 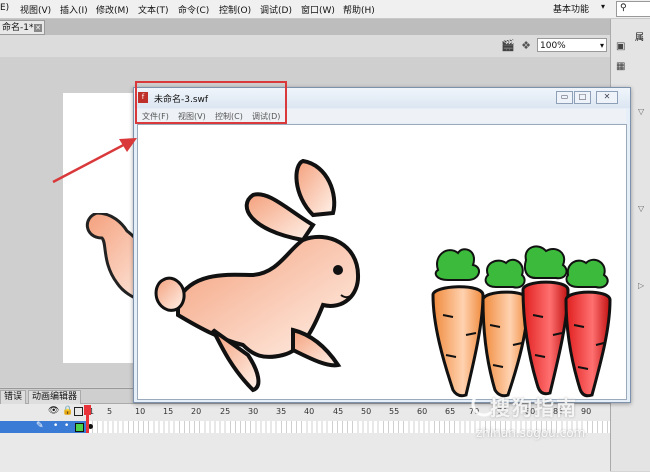 I want to click on frame-number: 20, so click(x=196, y=411).